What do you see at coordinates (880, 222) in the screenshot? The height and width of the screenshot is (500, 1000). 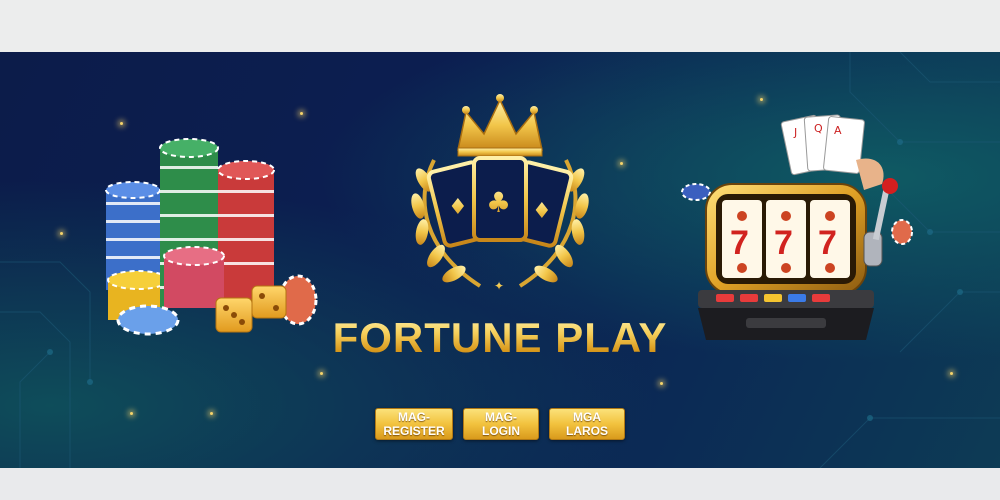 I see `slot-lever-icon` at bounding box center [880, 222].